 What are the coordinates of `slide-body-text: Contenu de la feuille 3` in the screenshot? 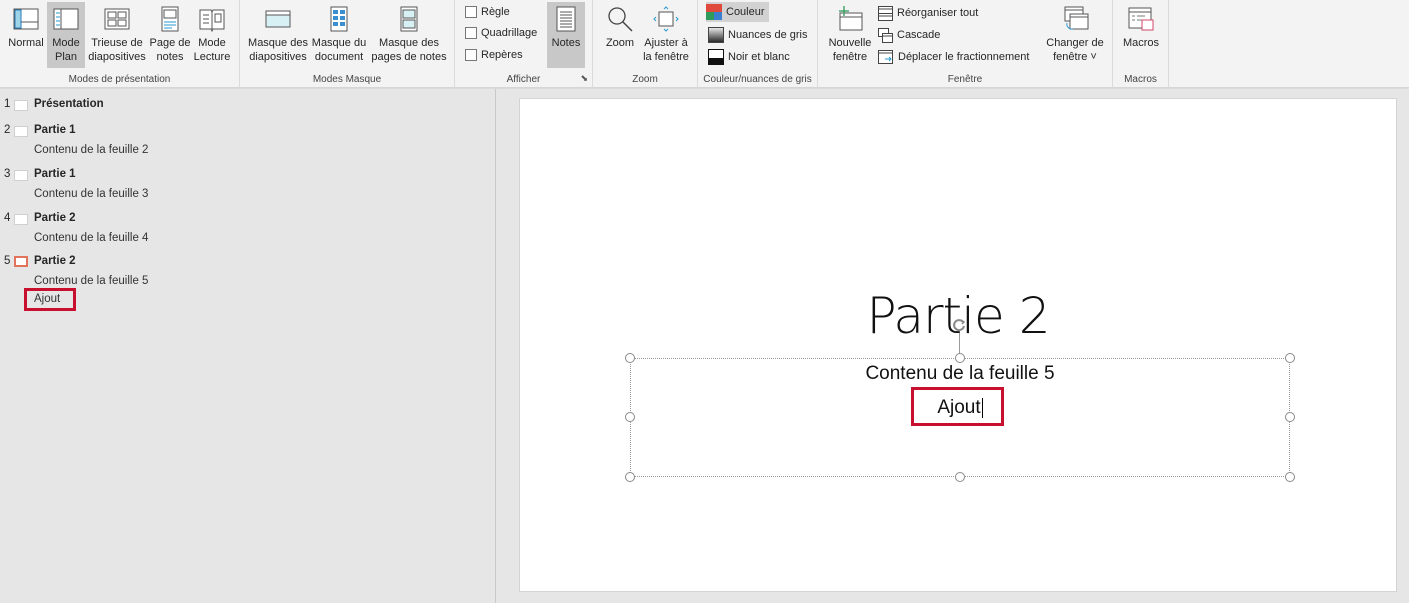 It's located at (91, 194).